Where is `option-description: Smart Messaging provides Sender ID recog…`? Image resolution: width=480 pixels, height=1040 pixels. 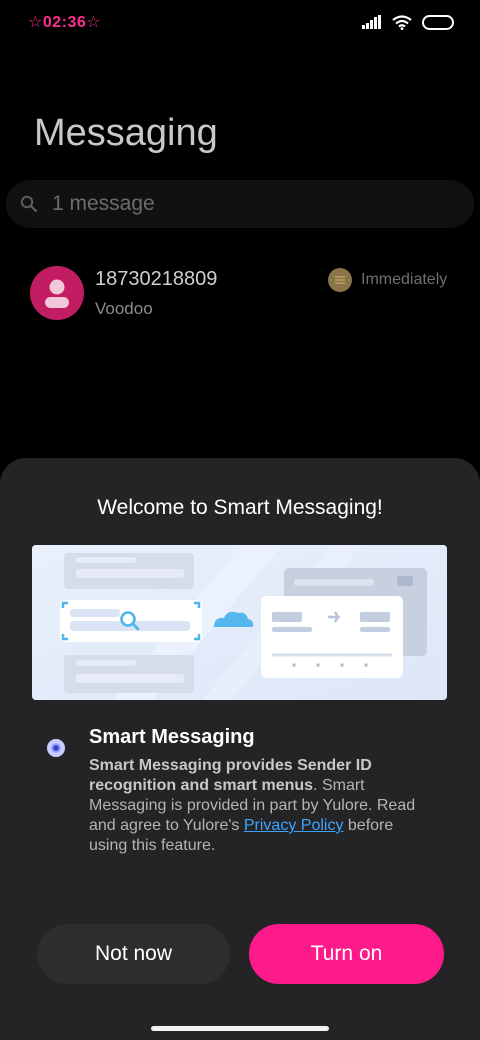
option-description: Smart Messaging provides Sender ID recog… is located at coordinates (259, 806).